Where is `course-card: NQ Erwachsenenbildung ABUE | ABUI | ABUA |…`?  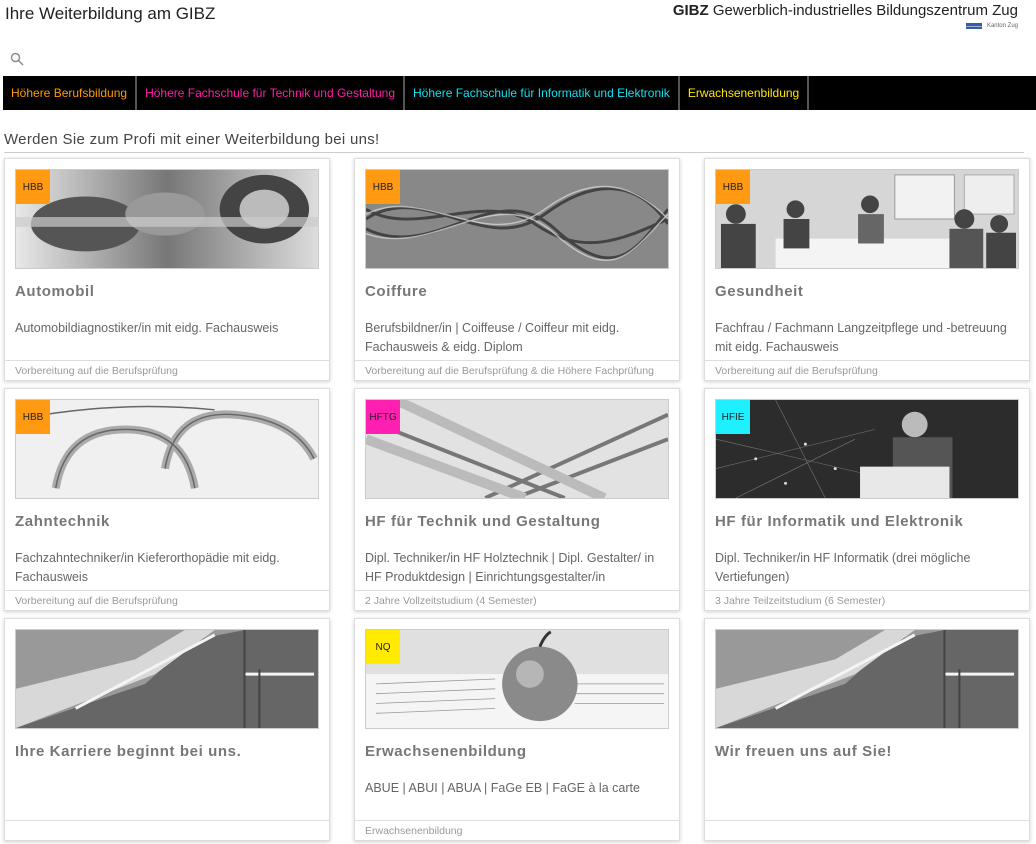 course-card: NQ Erwachsenenbildung ABUE | ABUI | ABUA |… is located at coordinates (517, 729).